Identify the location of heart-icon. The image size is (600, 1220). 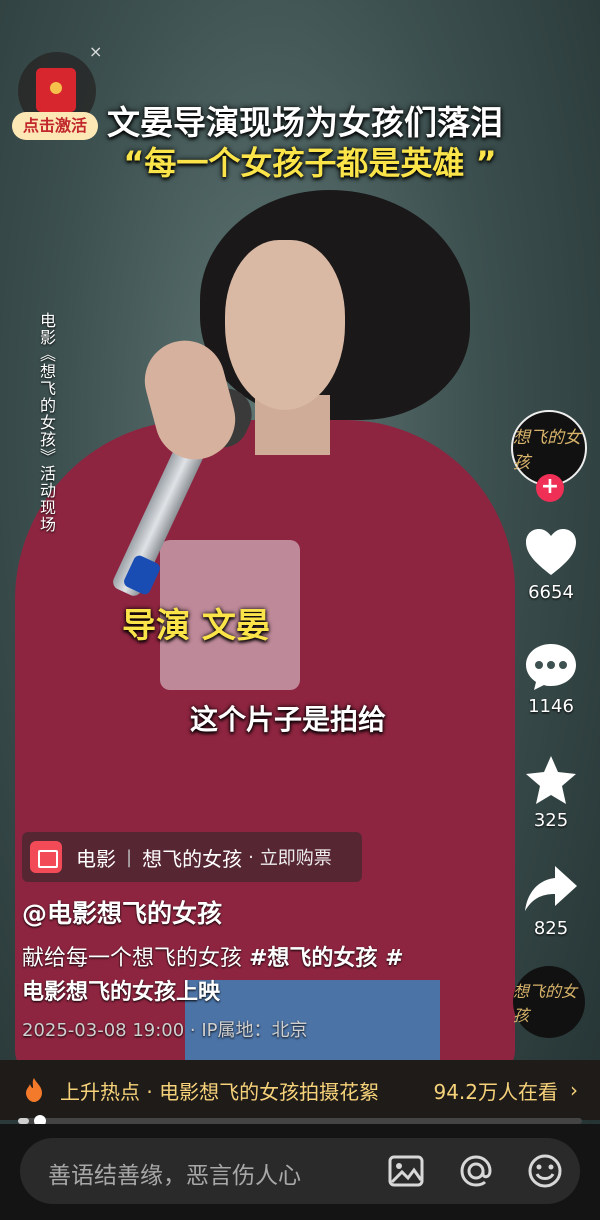
(551, 552).